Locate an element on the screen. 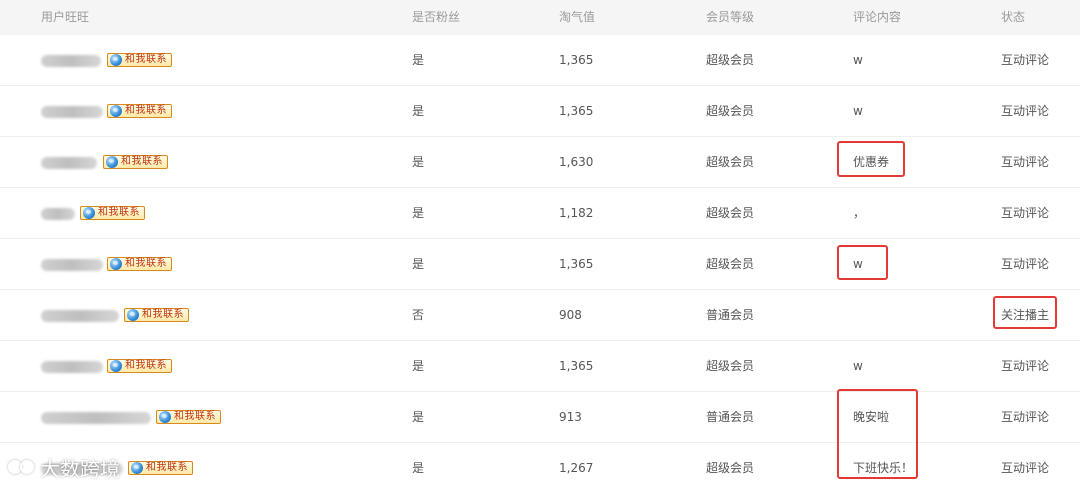 The height and width of the screenshot is (493, 1080). comment-content: ， is located at coordinates (859, 213).